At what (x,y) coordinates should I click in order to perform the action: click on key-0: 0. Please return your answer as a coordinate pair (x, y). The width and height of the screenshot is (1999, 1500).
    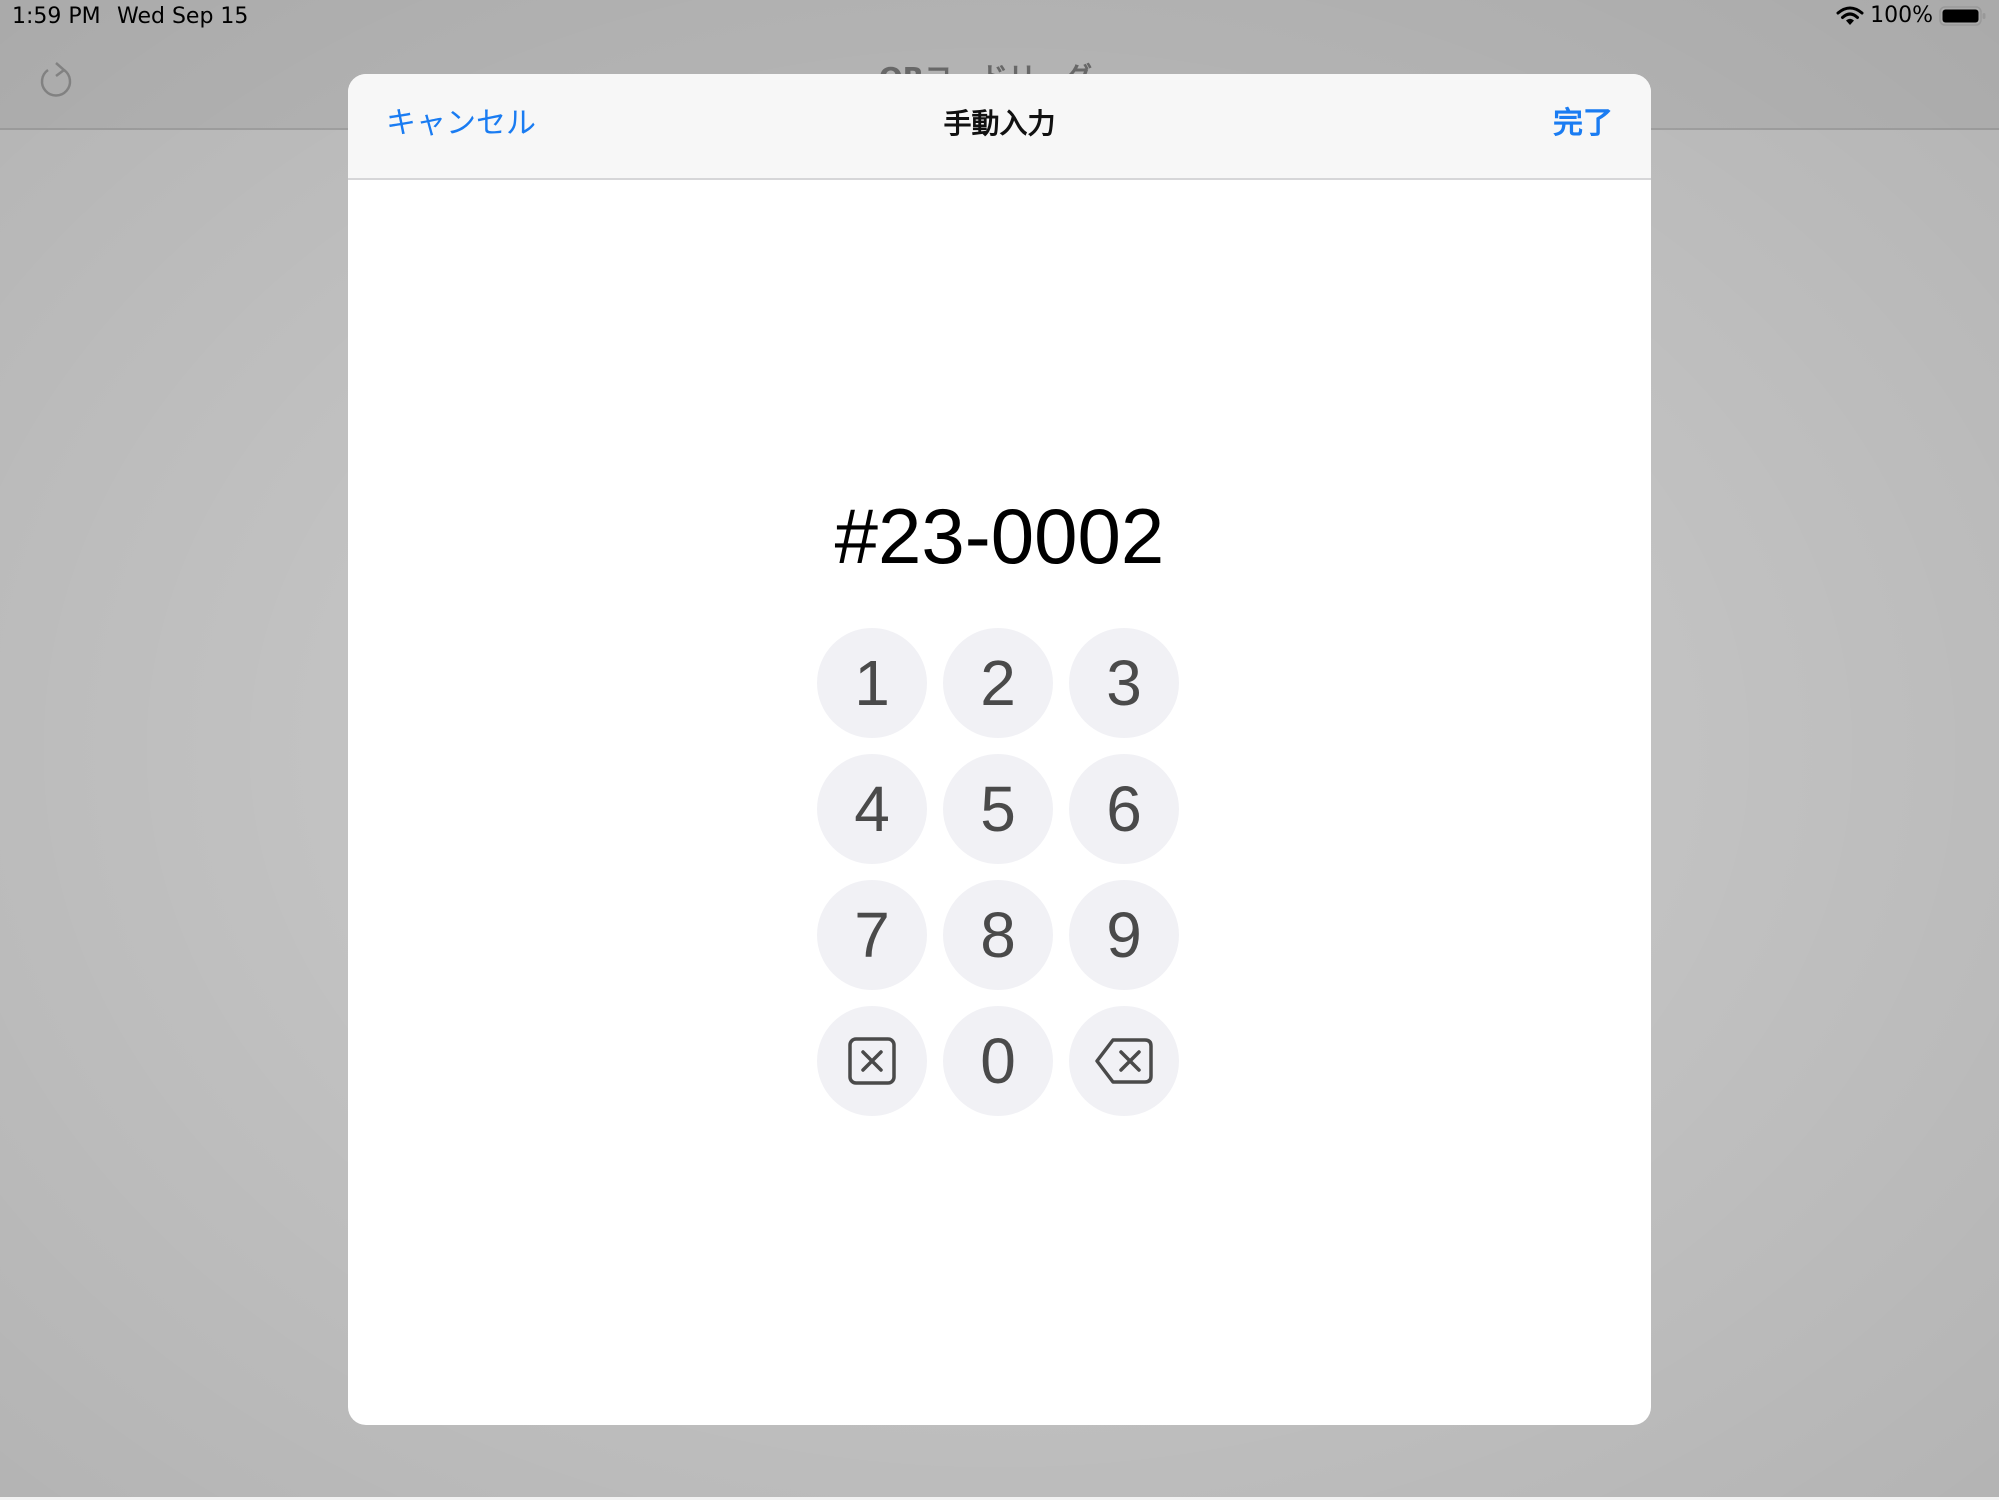
    Looking at the image, I should click on (998, 1061).